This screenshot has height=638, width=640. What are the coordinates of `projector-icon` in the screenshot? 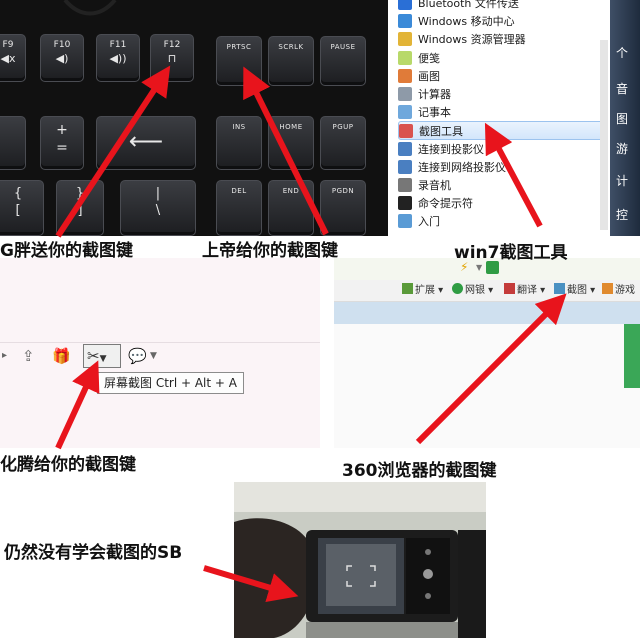 It's located at (405, 148).